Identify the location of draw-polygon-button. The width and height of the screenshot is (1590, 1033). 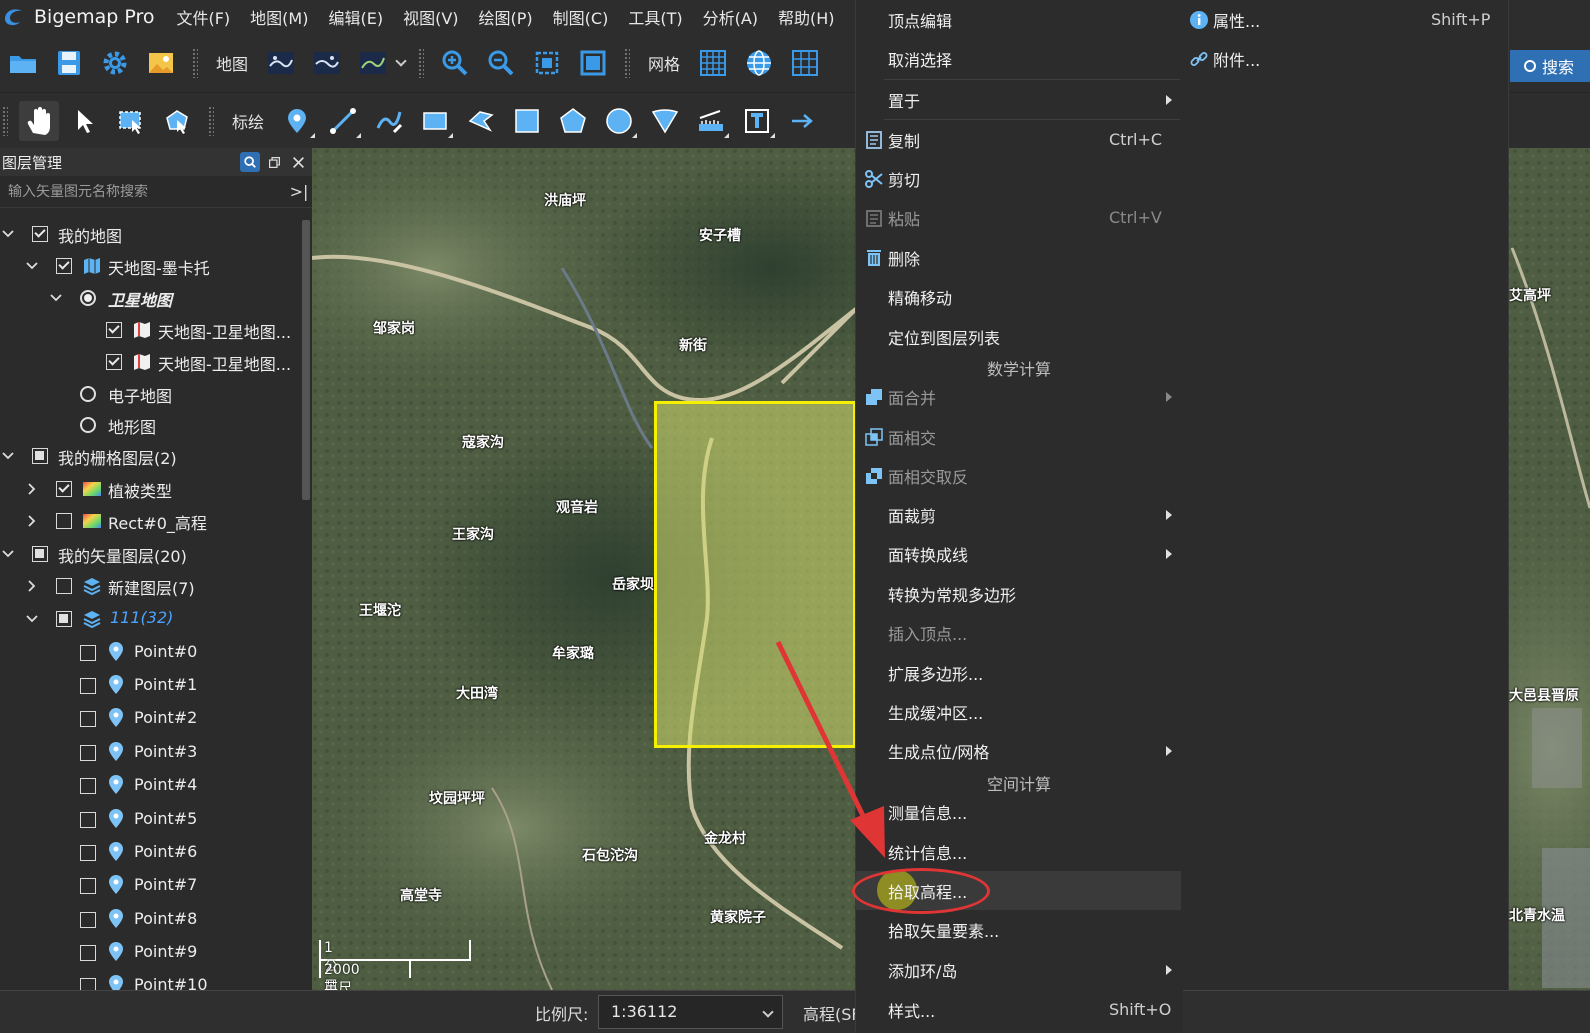
(573, 121).